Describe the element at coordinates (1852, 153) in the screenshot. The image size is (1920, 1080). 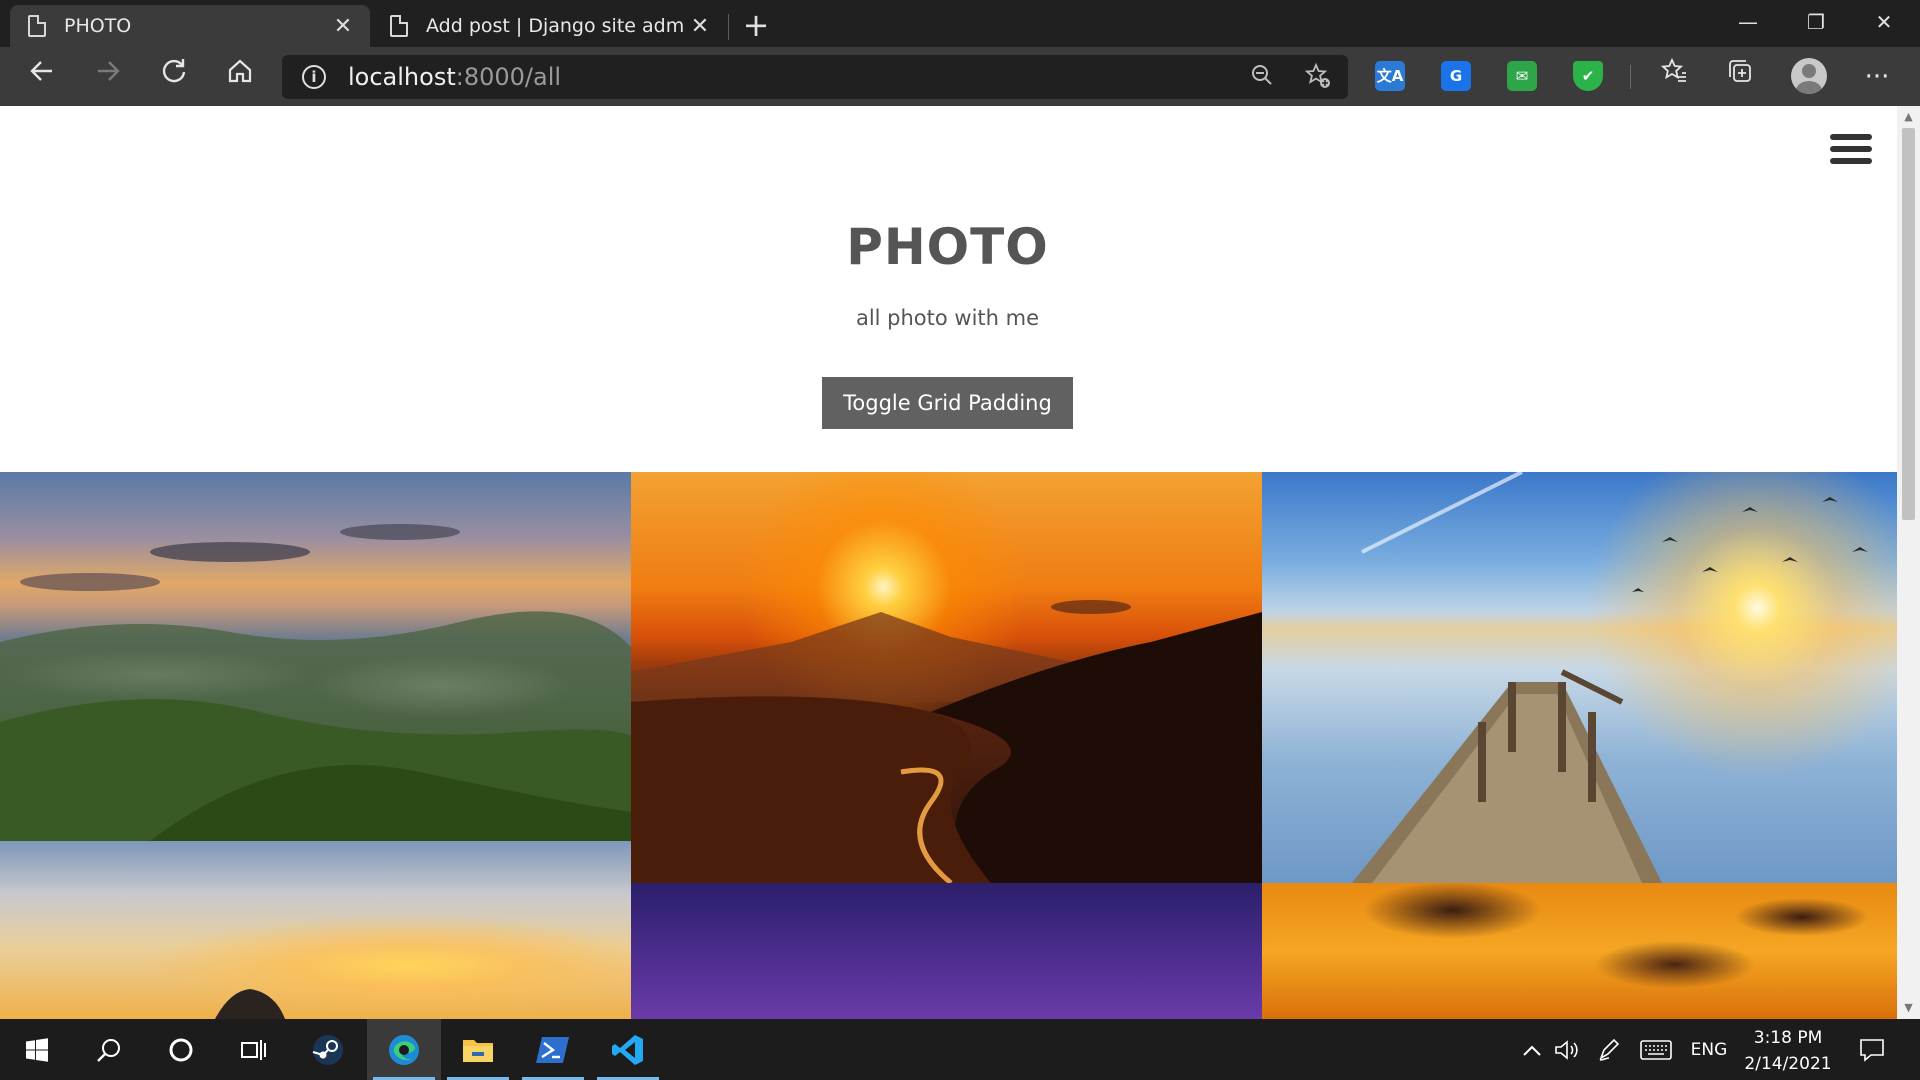
I see `menu-icon` at that location.